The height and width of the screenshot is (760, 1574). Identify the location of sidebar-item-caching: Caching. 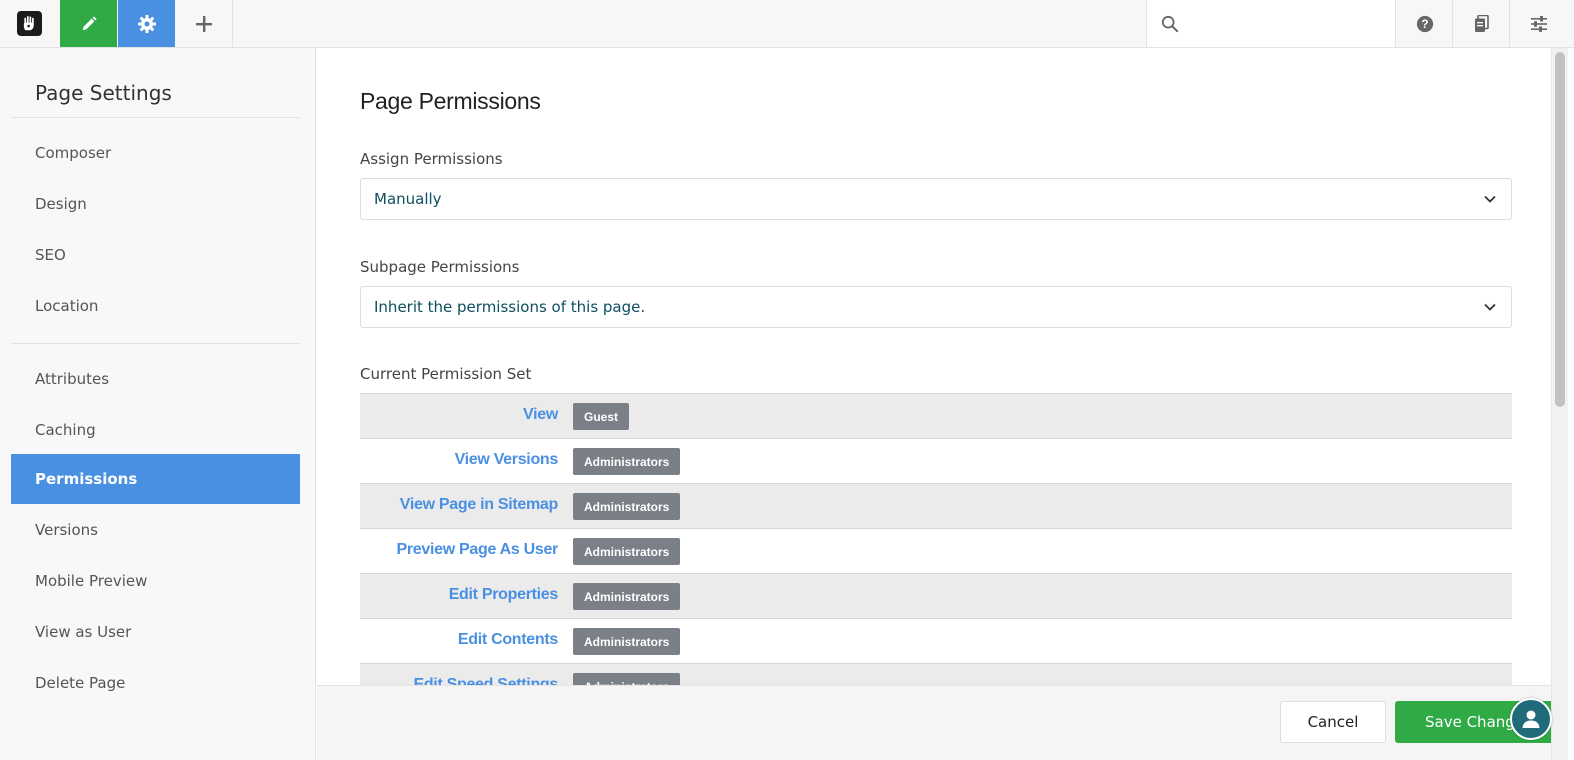
(155, 430).